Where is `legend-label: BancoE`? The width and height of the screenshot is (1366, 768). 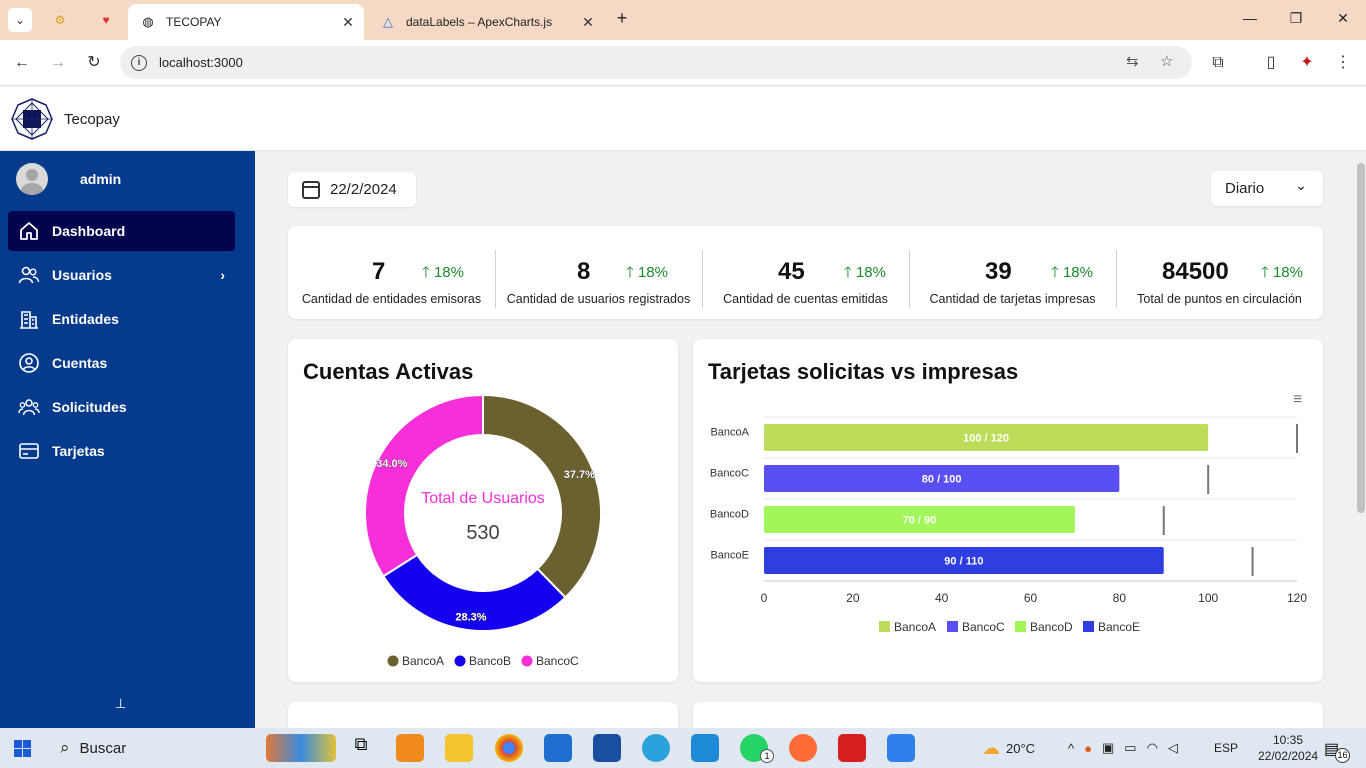 legend-label: BancoE is located at coordinates (1119, 627).